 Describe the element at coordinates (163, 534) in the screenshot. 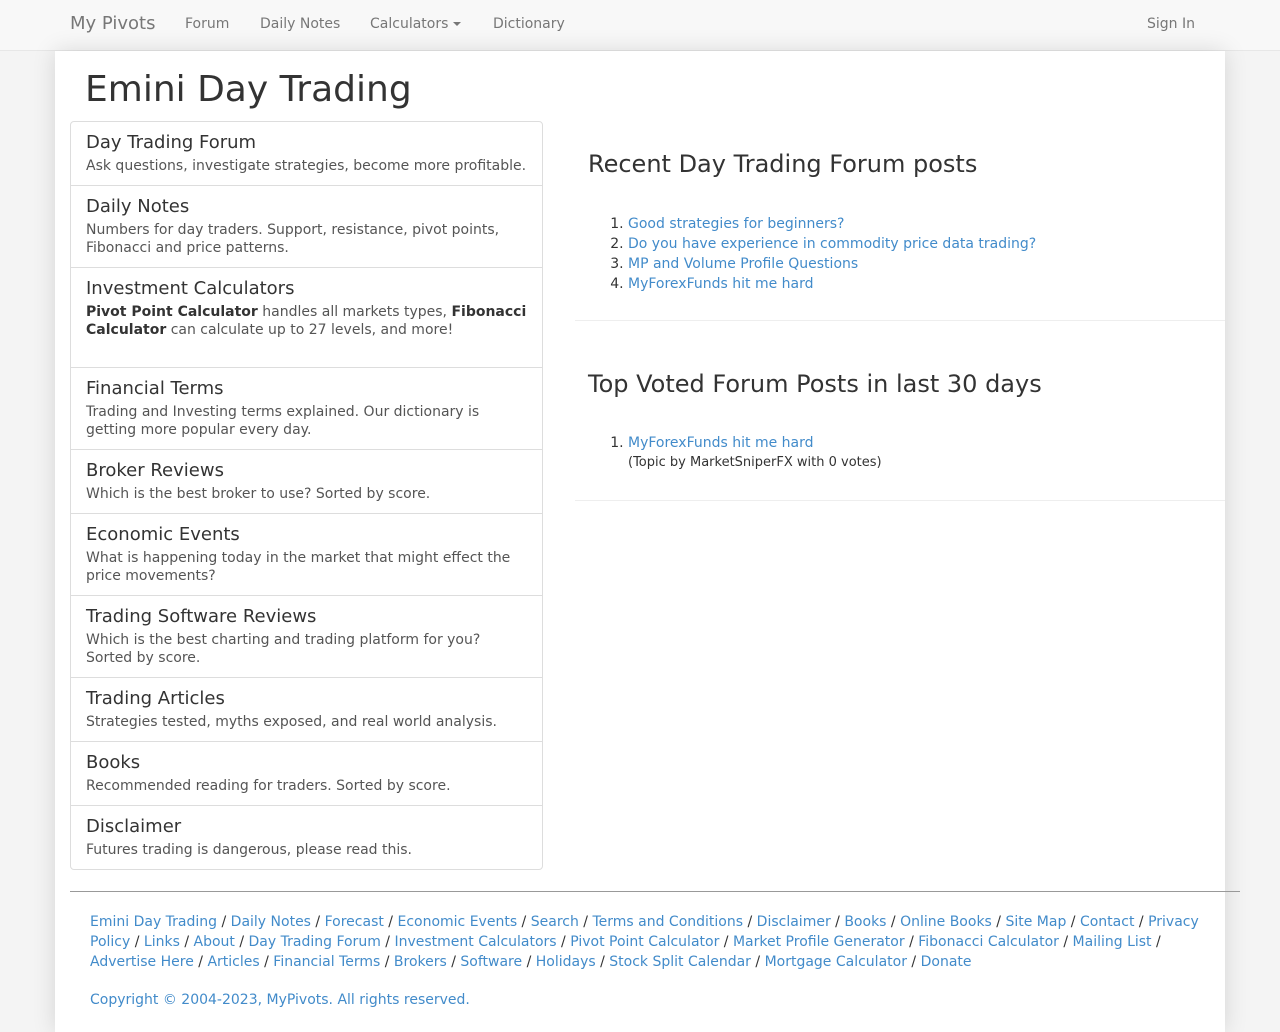

I see `list-item-title: Economic Events` at that location.